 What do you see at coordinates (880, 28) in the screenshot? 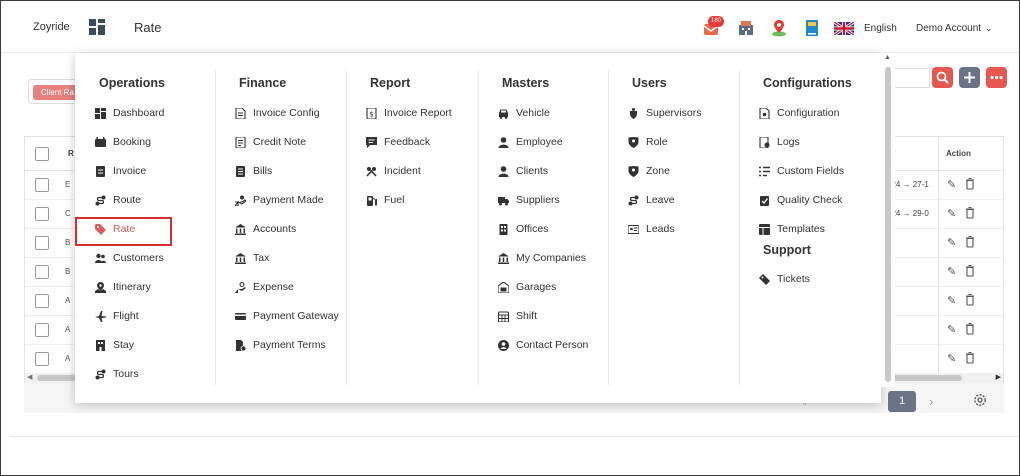
I see `language-selector: English` at bounding box center [880, 28].